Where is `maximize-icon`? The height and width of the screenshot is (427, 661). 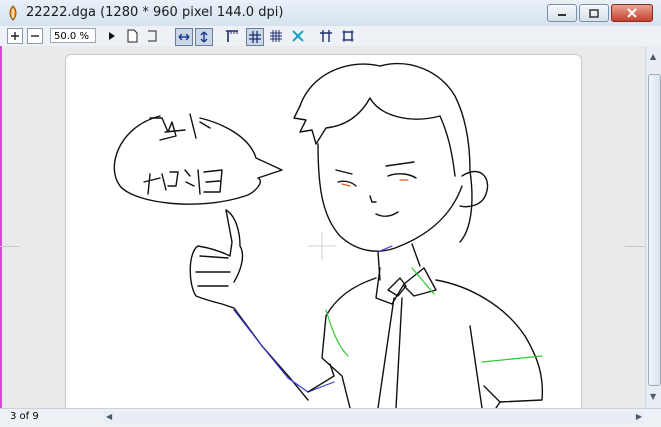
maximize-icon is located at coordinates (594, 13).